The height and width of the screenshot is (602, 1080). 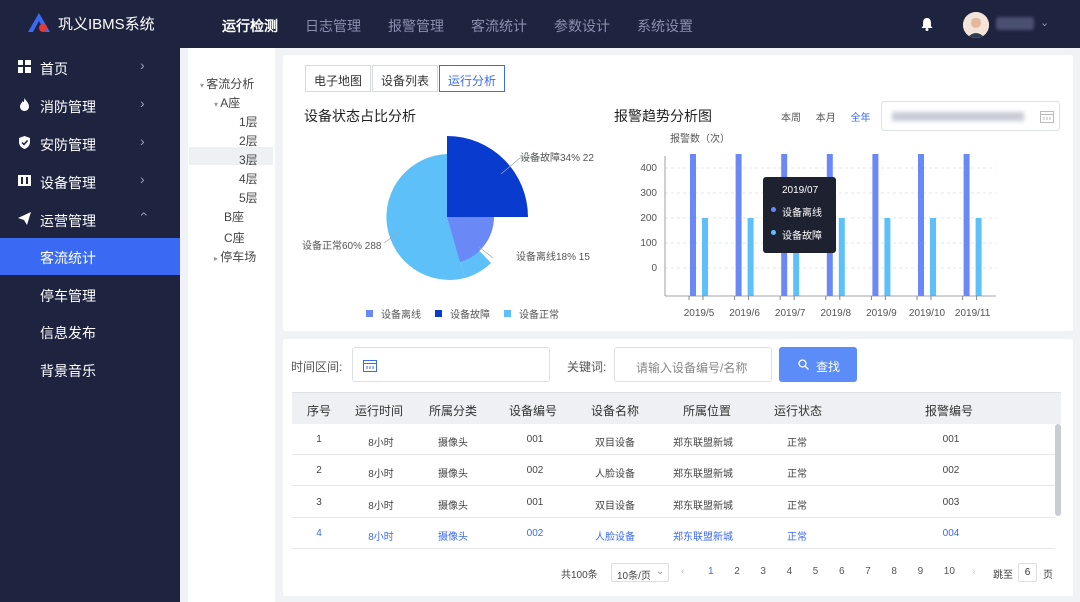 What do you see at coordinates (634, 576) in the screenshot?
I see `page-size-value: 10条/页` at bounding box center [634, 576].